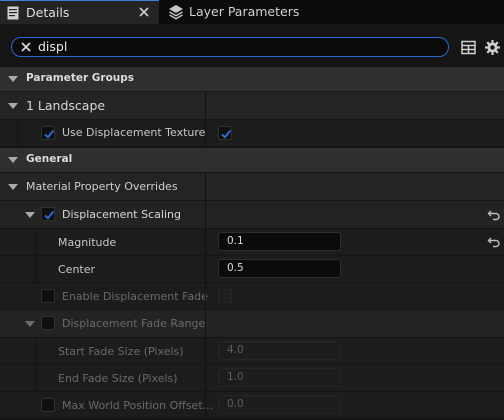  What do you see at coordinates (102, 186) in the screenshot?
I see `group-label: Material Property Overrides` at bounding box center [102, 186].